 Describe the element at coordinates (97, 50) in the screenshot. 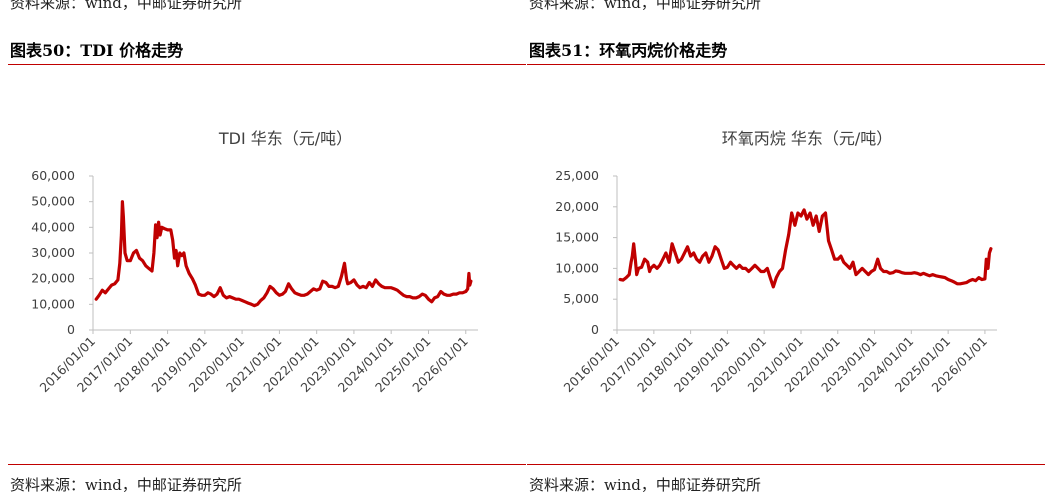

I see `figure-title: 图表50：TDI 价格走势` at that location.